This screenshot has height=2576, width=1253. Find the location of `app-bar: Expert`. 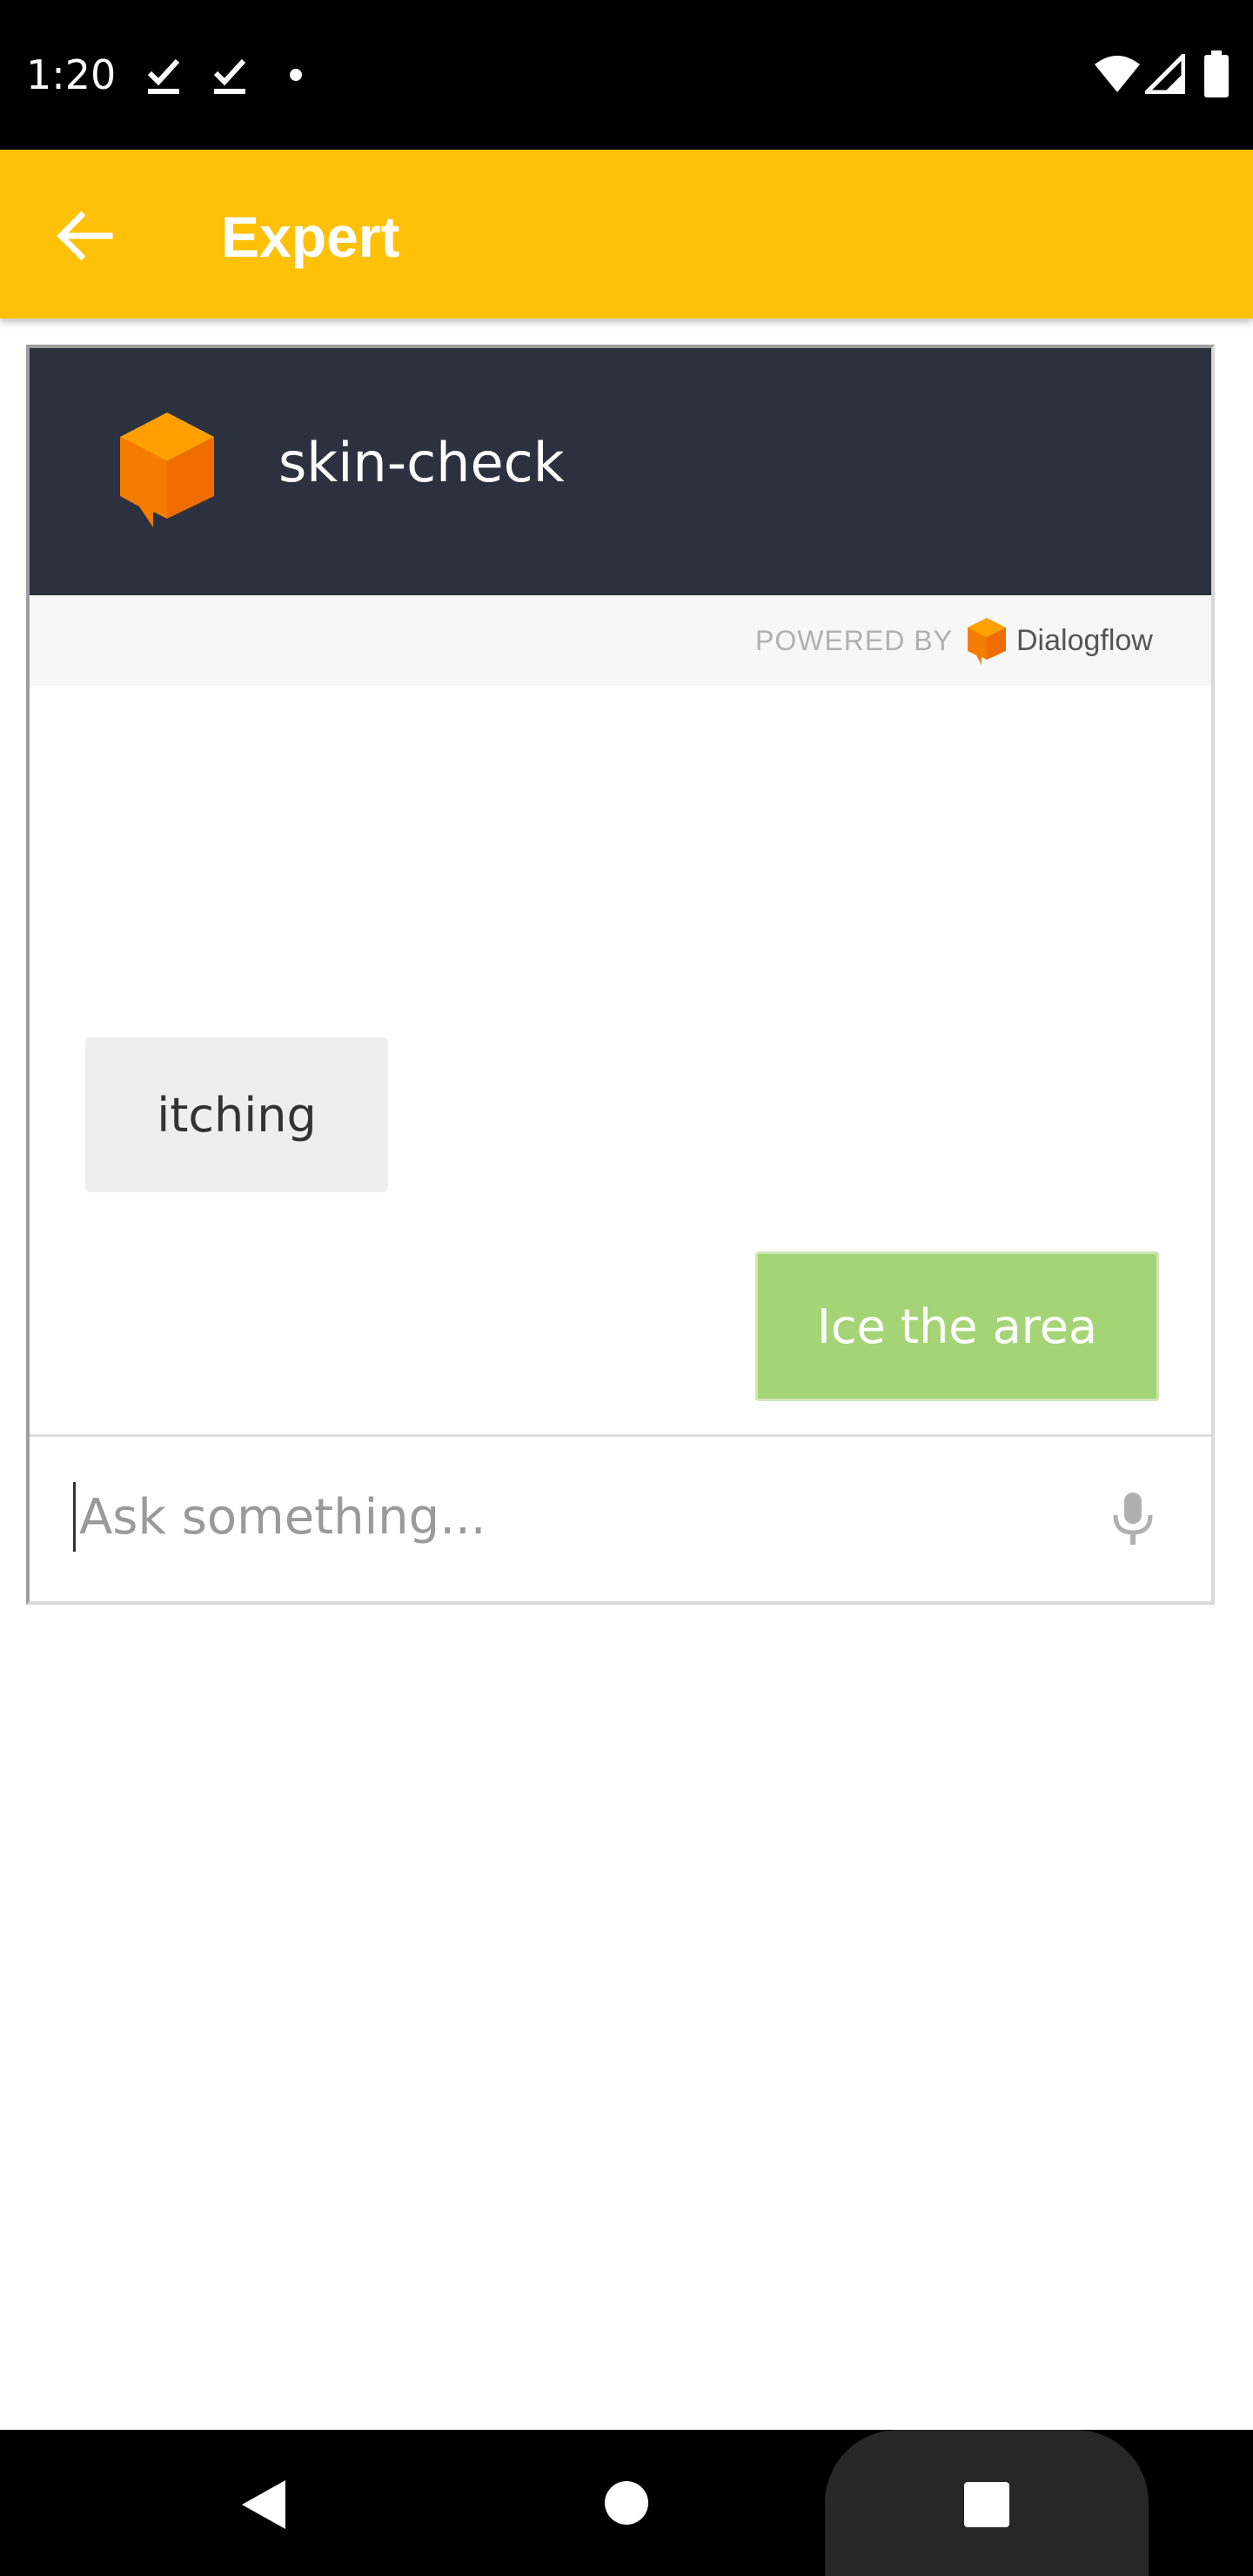

app-bar: Expert is located at coordinates (626, 234).